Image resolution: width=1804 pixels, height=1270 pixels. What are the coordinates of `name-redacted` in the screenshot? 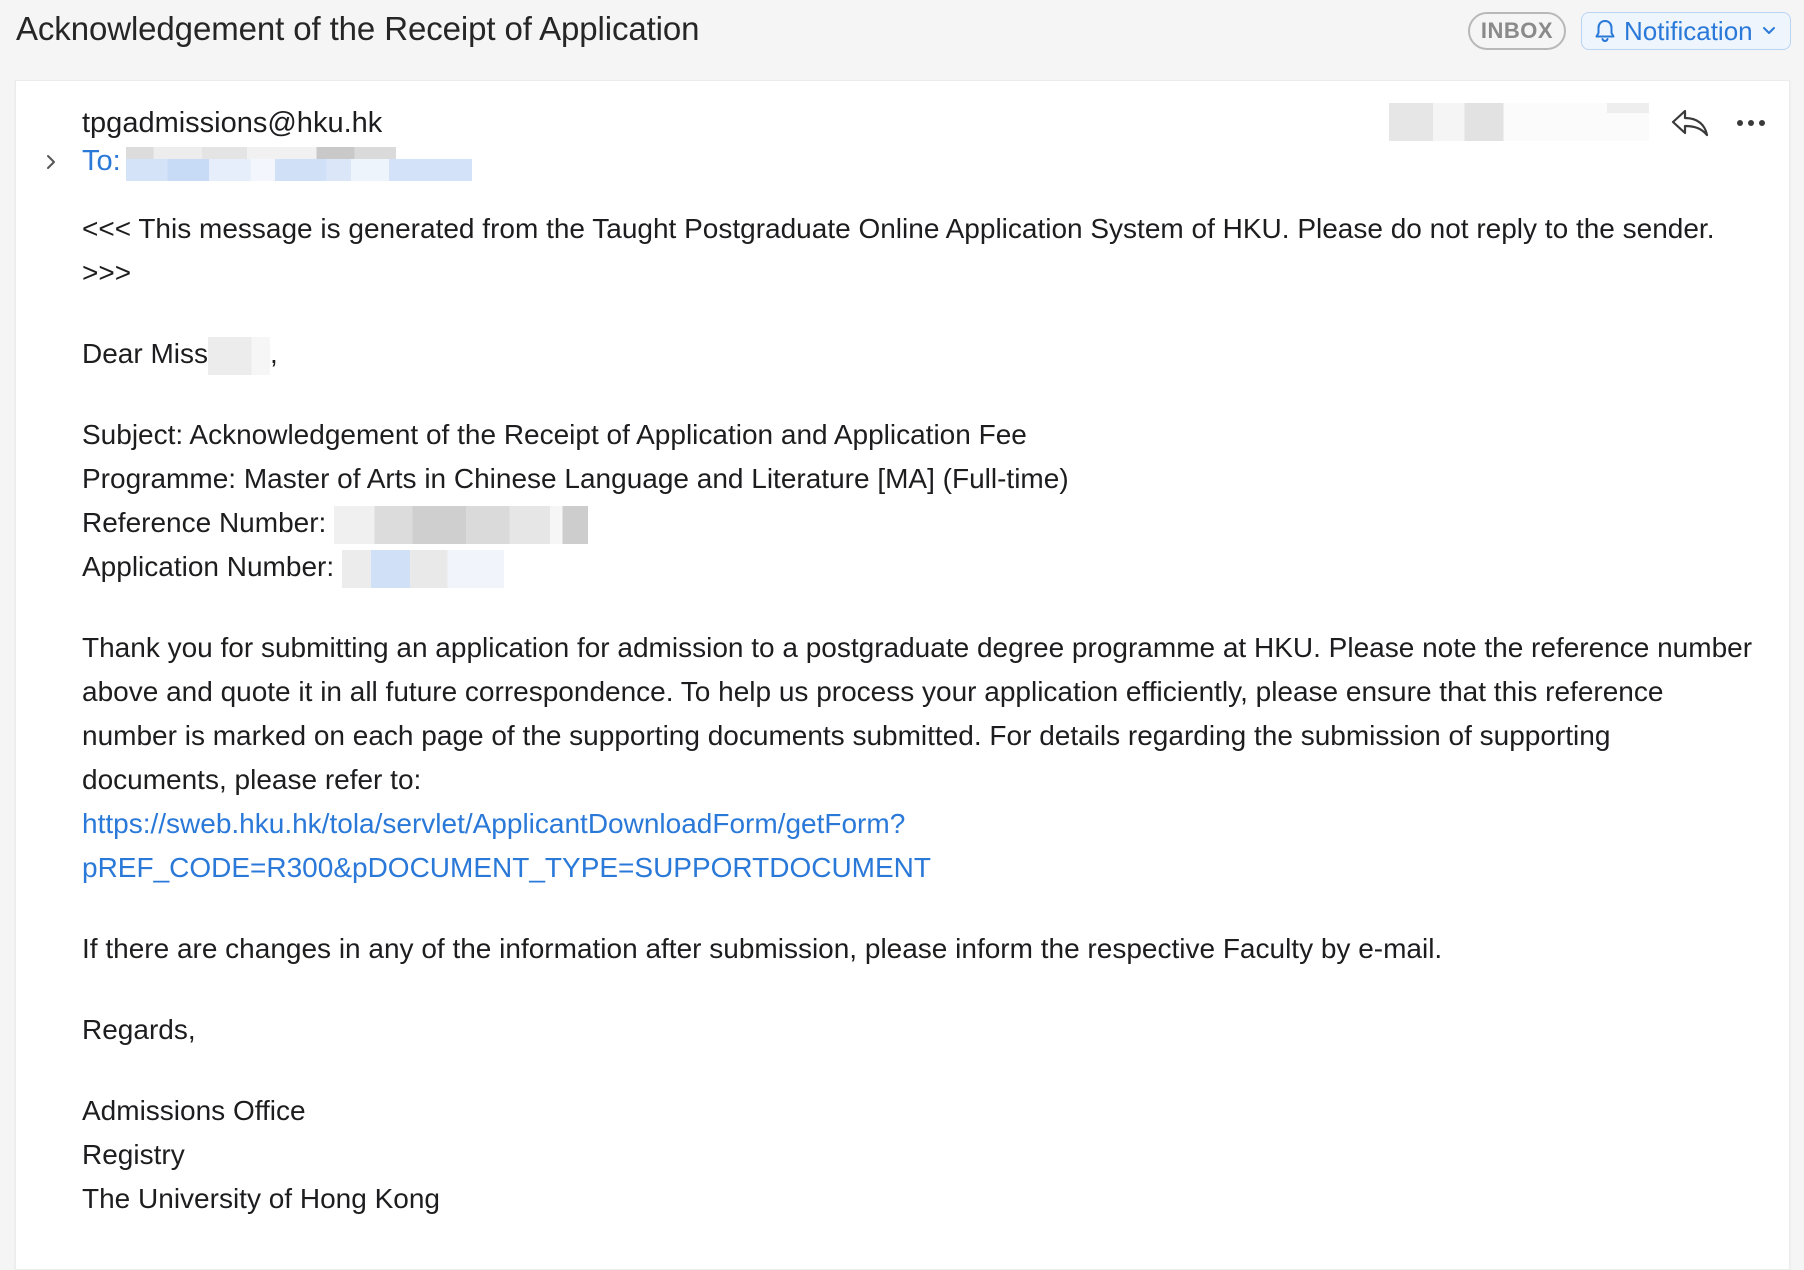 It's located at (239, 355).